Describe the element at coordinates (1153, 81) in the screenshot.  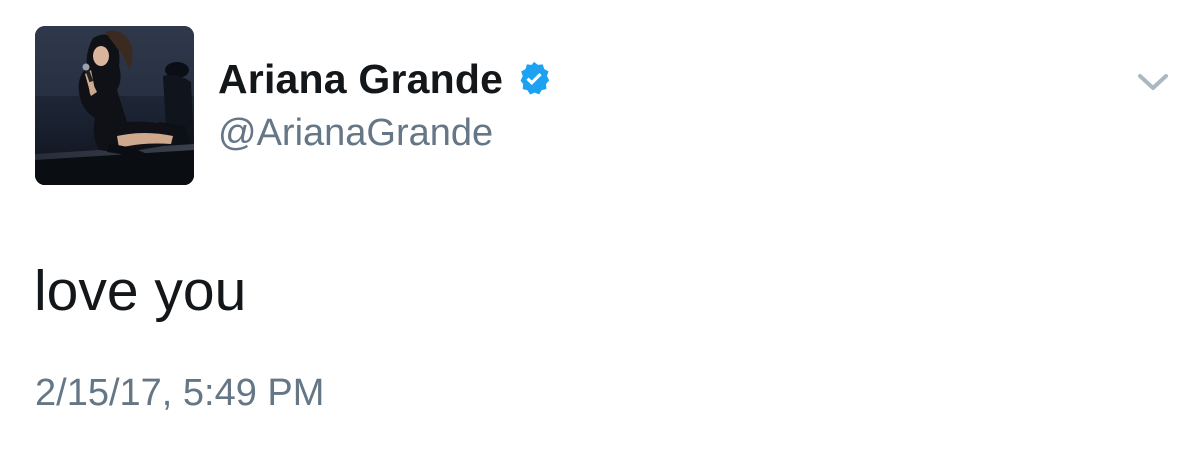
I see `chevron-down-icon` at that location.